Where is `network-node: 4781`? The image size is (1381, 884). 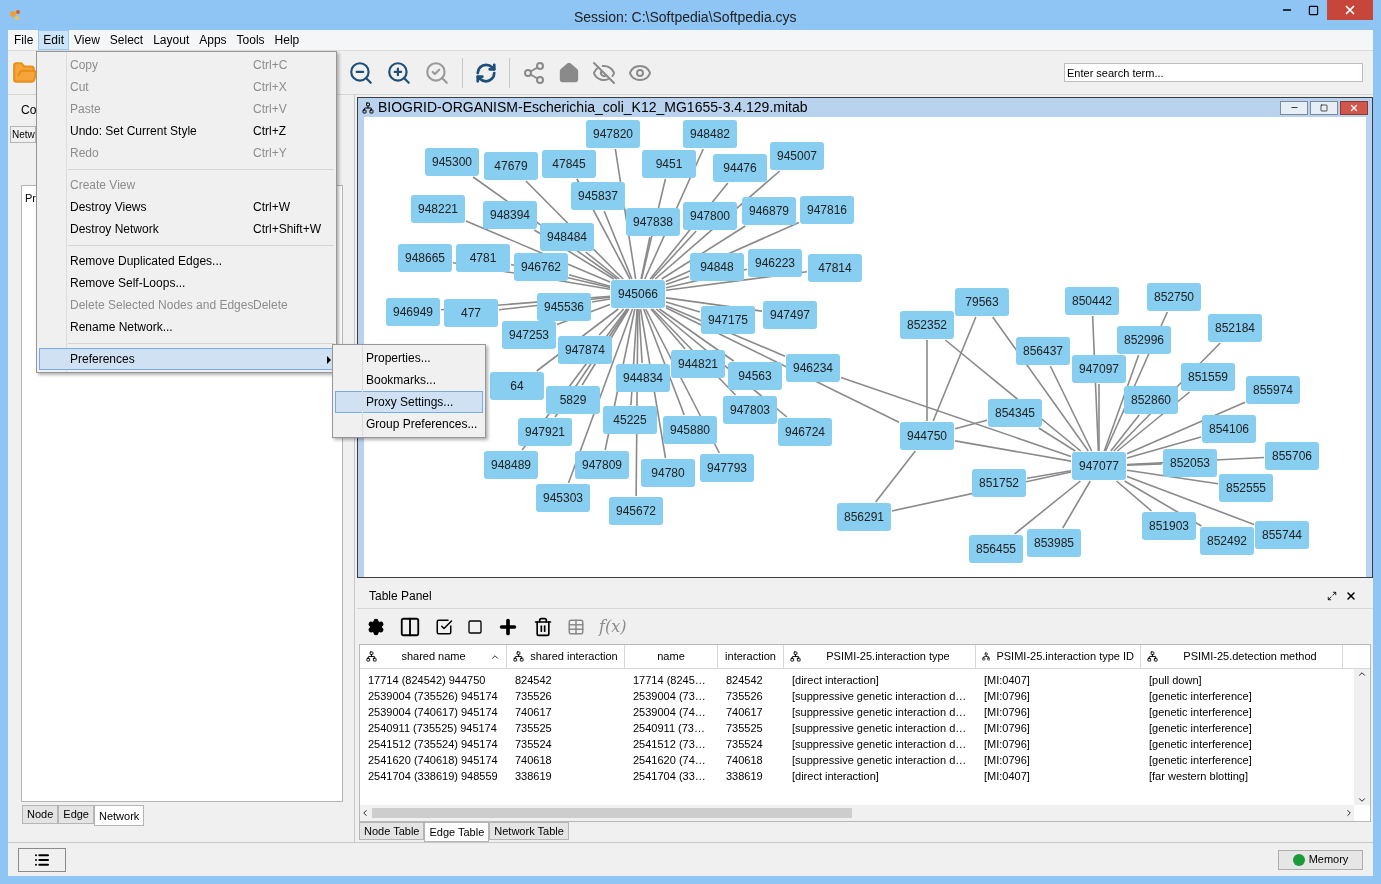
network-node: 4781 is located at coordinates (483, 258).